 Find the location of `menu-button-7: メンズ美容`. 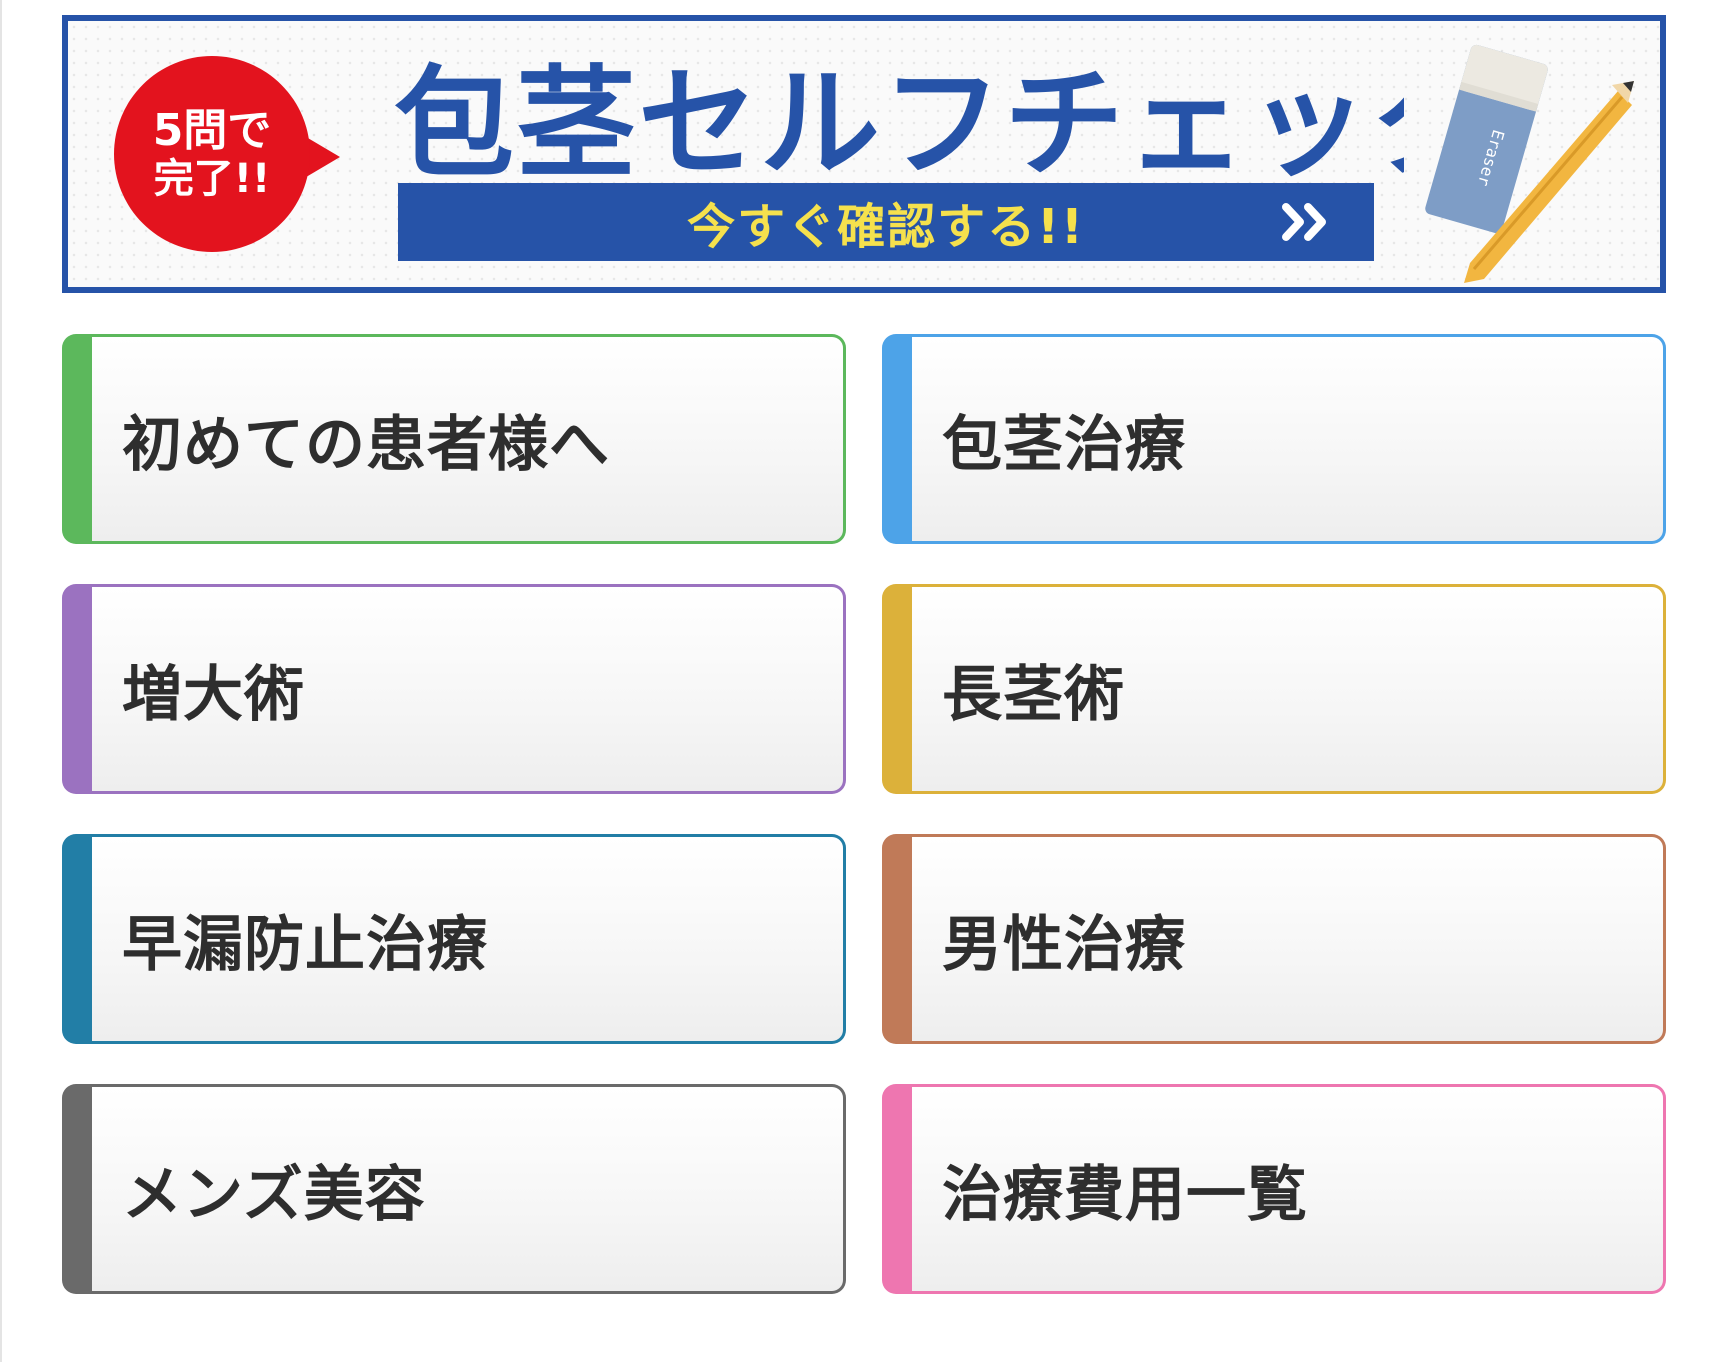

menu-button-7: メンズ美容 is located at coordinates (454, 1189).